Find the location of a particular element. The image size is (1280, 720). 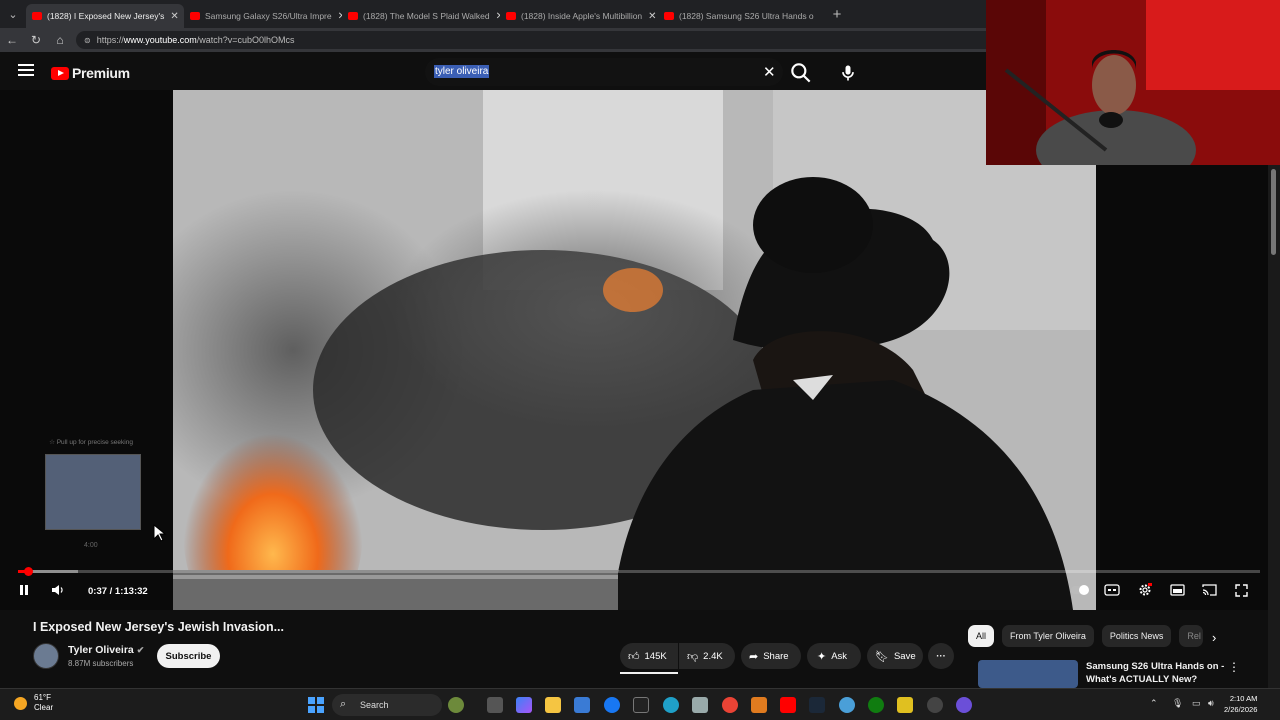

windows-start-icon is located at coordinates (316, 705).